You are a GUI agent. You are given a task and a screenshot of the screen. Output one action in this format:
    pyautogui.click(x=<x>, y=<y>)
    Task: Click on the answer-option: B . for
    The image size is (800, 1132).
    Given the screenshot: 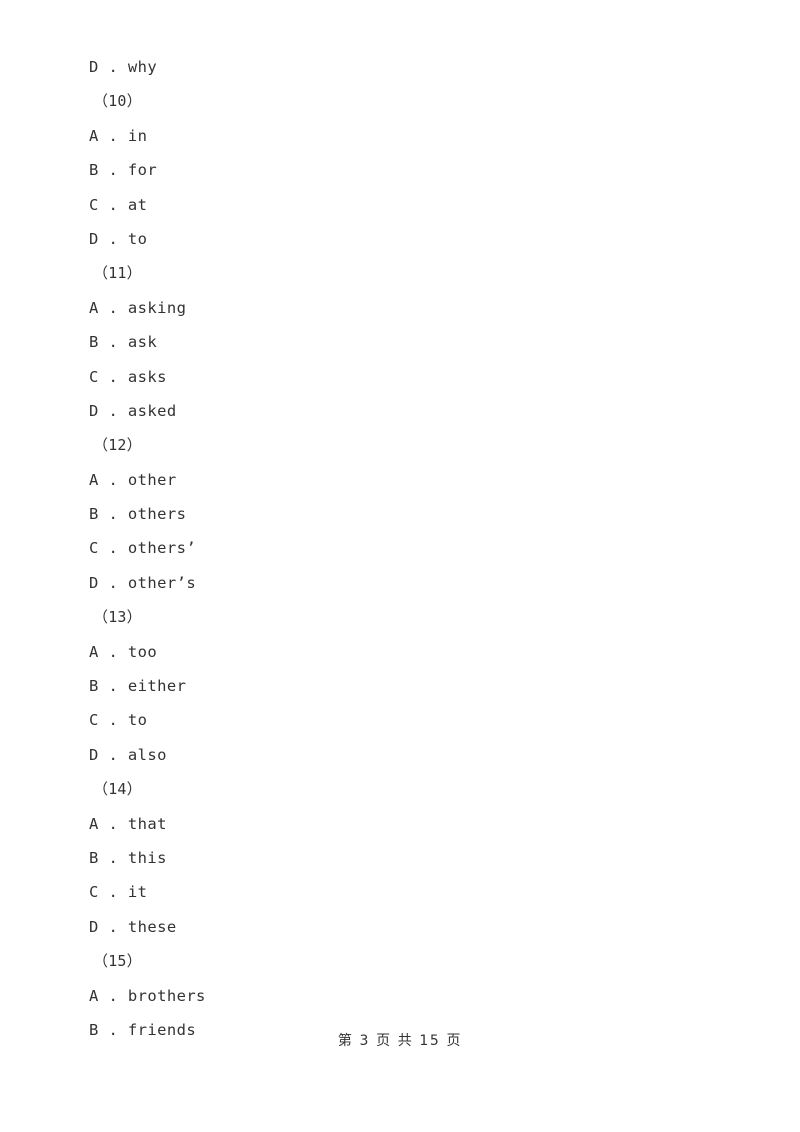 What is the action you would take?
    pyautogui.click(x=123, y=170)
    